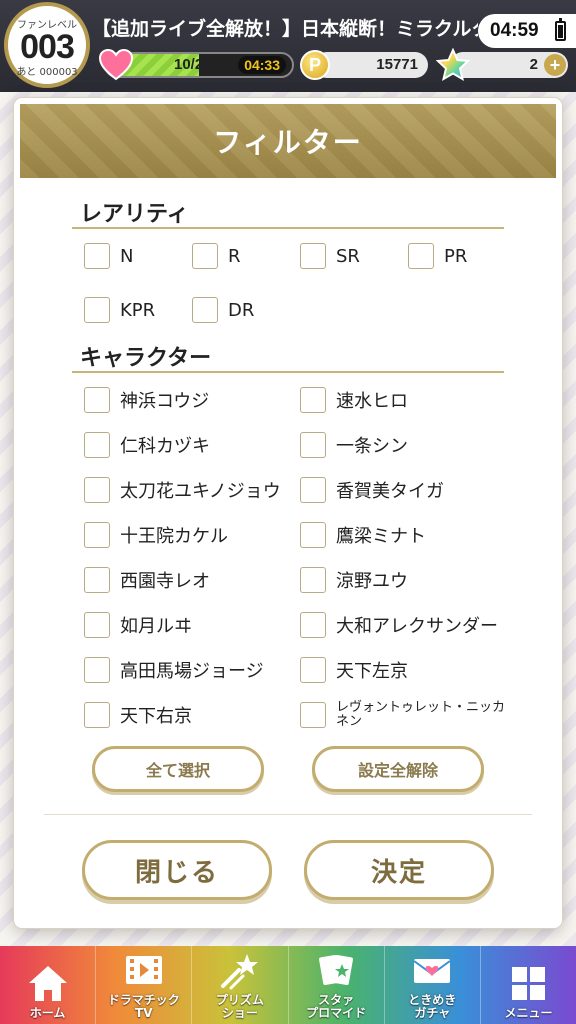 The width and height of the screenshot is (576, 1024). I want to click on character-checkbox: 十王院カケル, so click(156, 535).